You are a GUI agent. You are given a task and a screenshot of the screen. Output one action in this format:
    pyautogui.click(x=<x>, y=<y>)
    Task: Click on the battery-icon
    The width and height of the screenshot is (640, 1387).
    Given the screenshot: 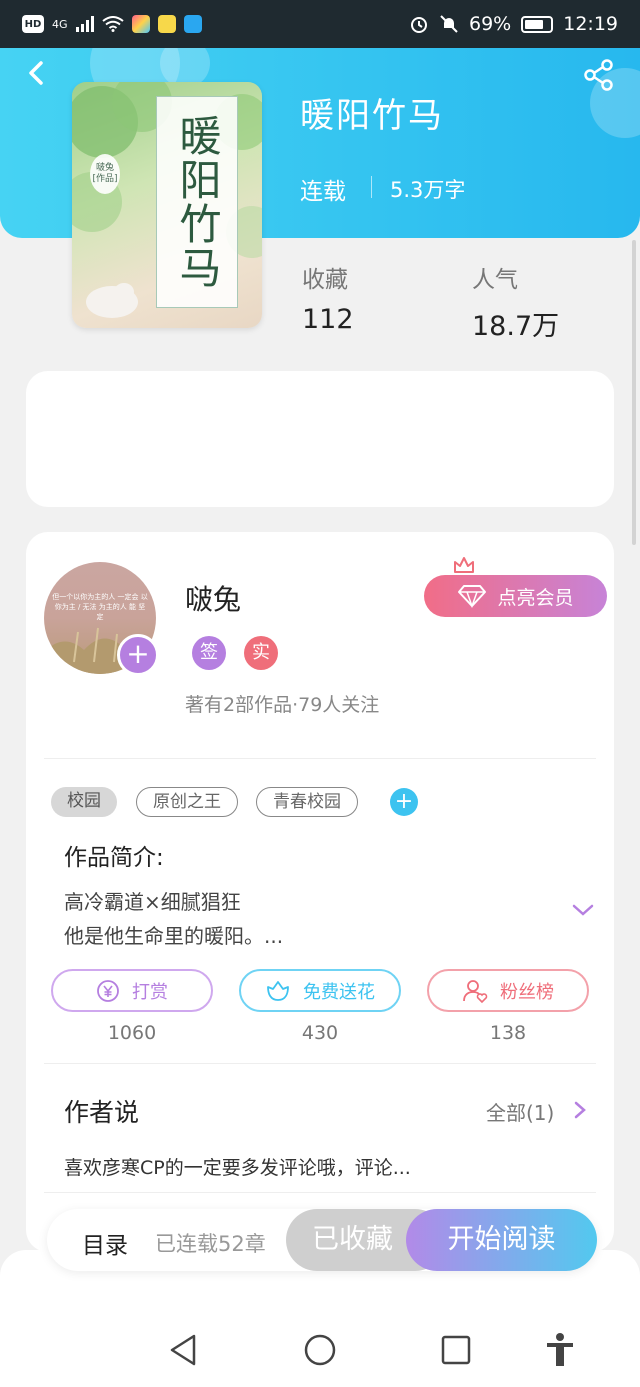 What is the action you would take?
    pyautogui.click(x=537, y=24)
    